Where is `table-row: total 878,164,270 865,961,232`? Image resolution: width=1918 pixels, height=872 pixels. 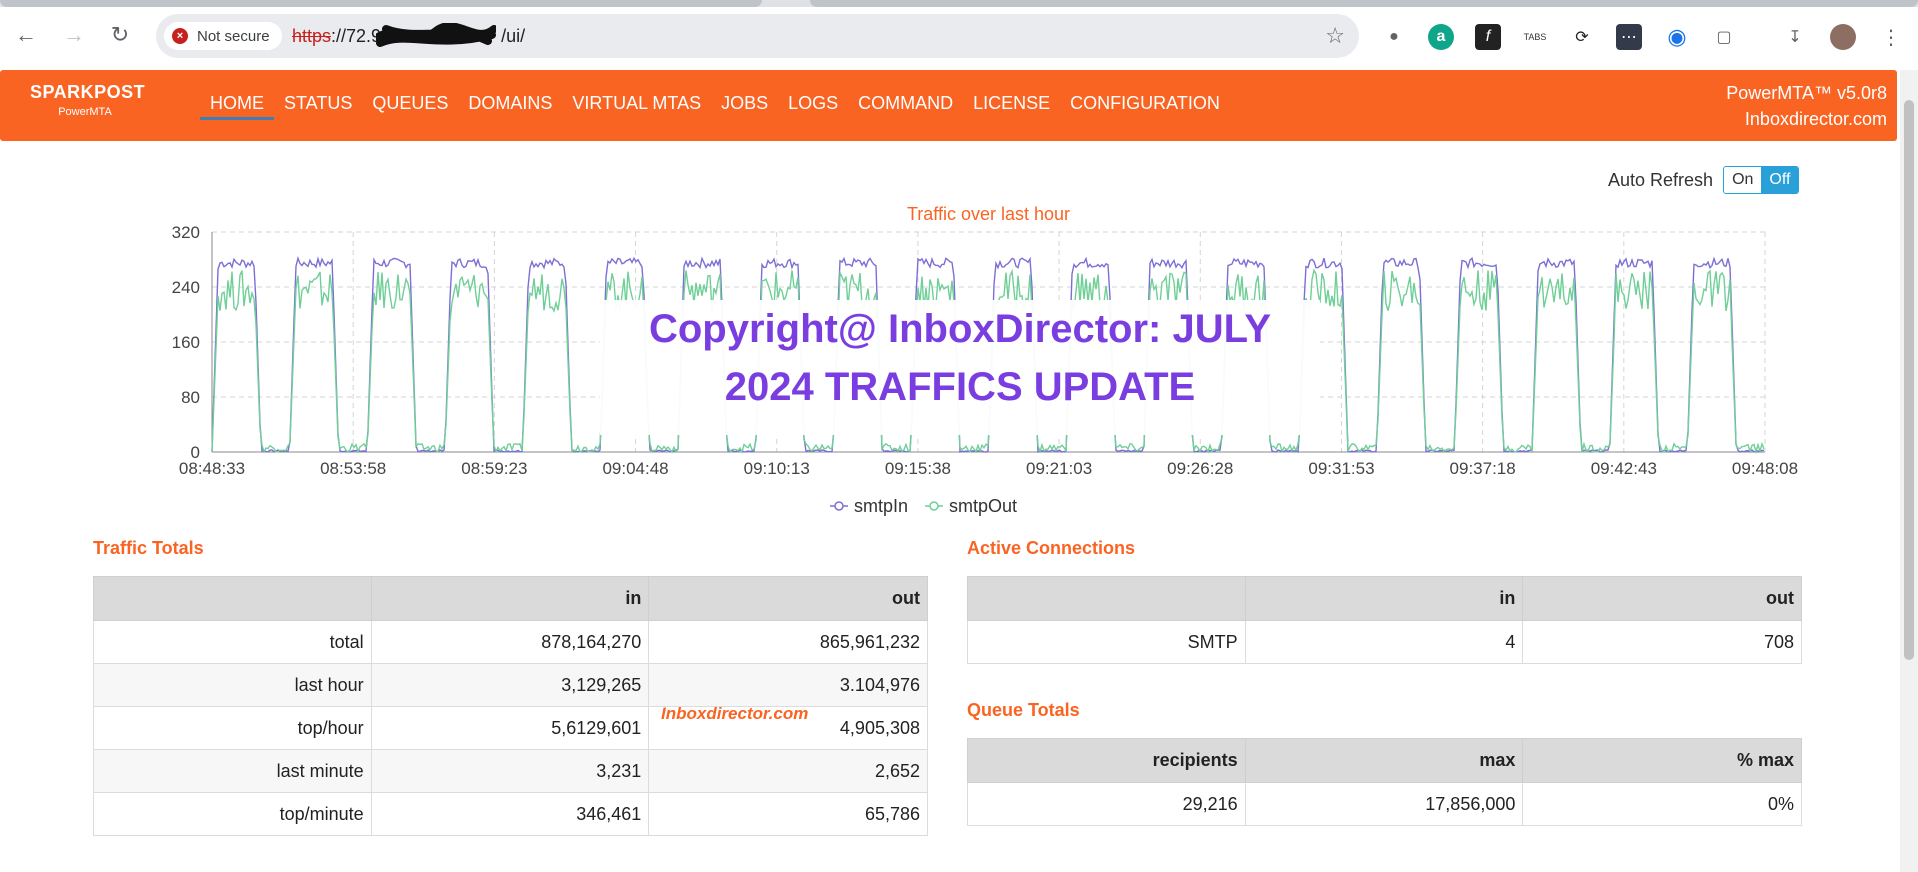
table-row: total 878,164,270 865,961,232 is located at coordinates (510, 642).